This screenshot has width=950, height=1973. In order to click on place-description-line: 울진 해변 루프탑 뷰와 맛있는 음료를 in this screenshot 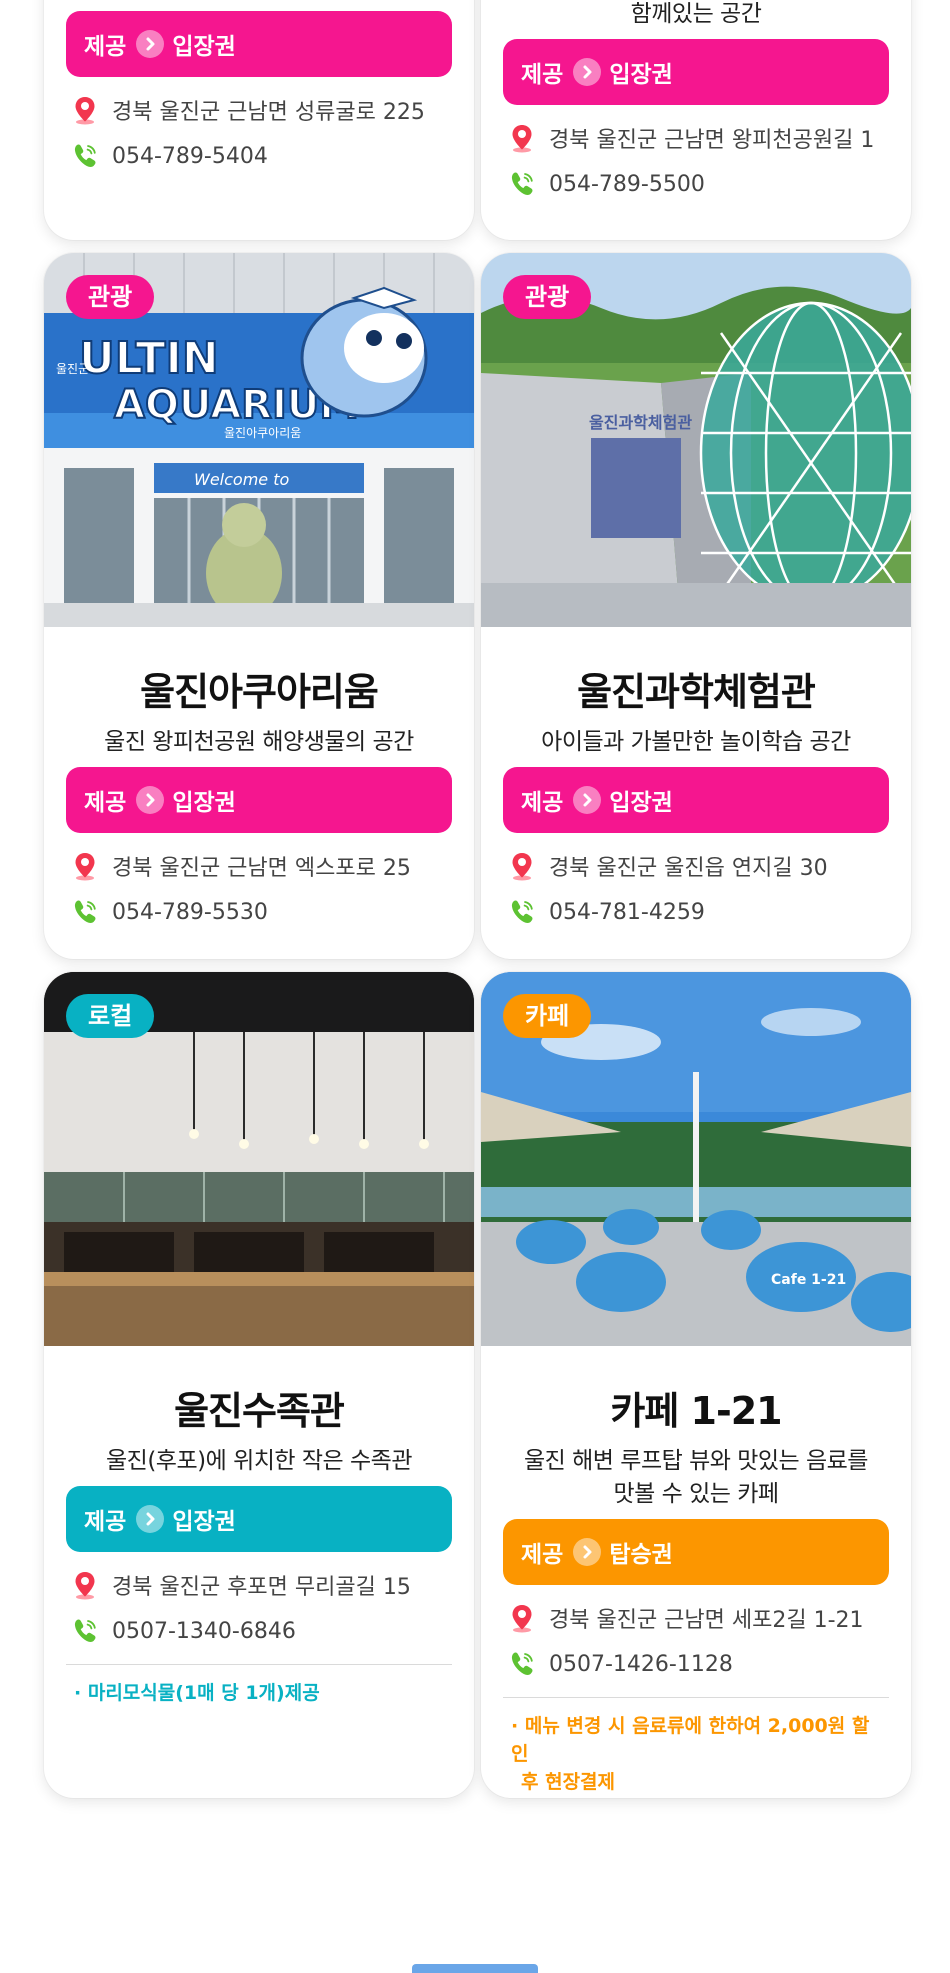, I will do `click(696, 1461)`.